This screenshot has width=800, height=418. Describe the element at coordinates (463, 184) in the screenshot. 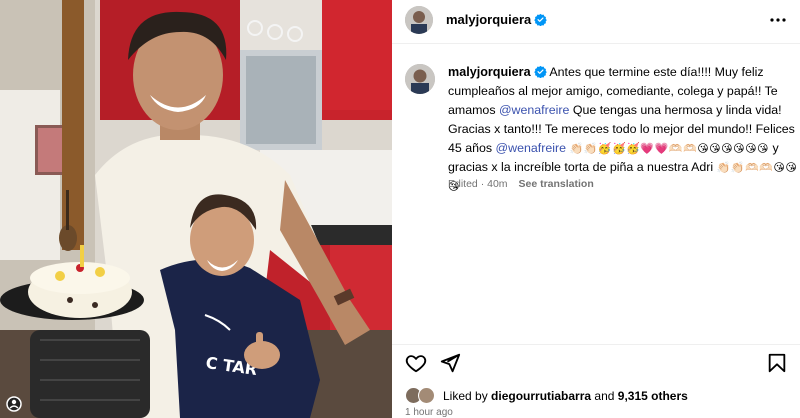

I see `edited-label: Edited` at that location.